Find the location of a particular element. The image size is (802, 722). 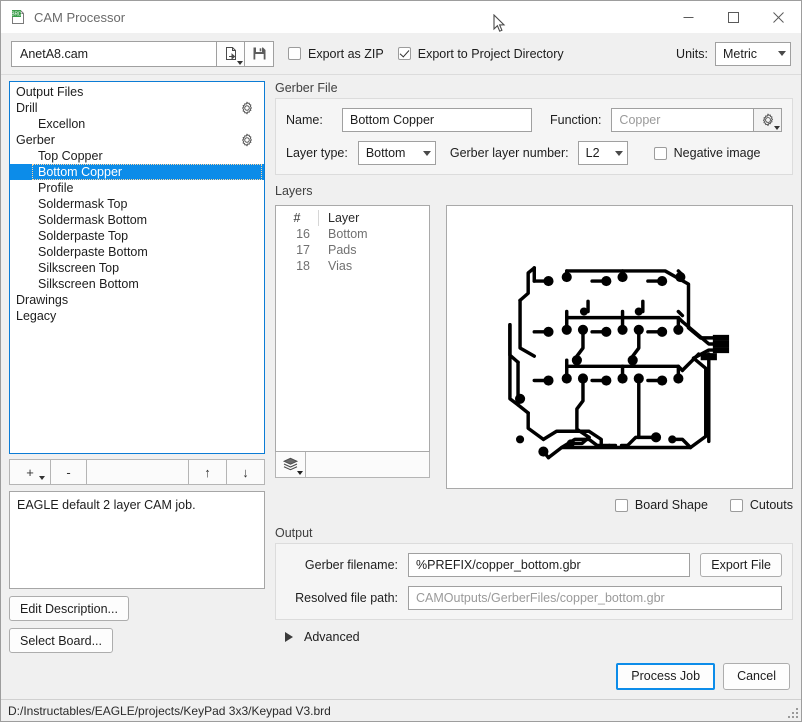

layer-row: 18 Vias is located at coordinates (352, 266).